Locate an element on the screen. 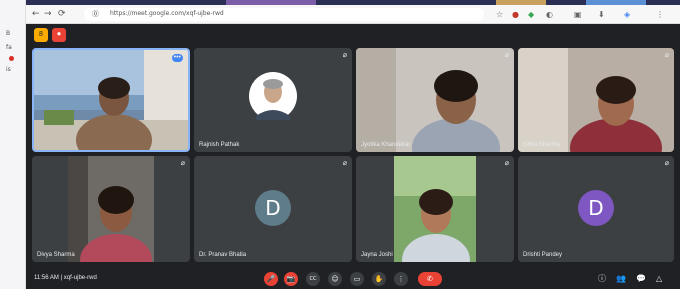  forward-icon: → is located at coordinates (48, 14).